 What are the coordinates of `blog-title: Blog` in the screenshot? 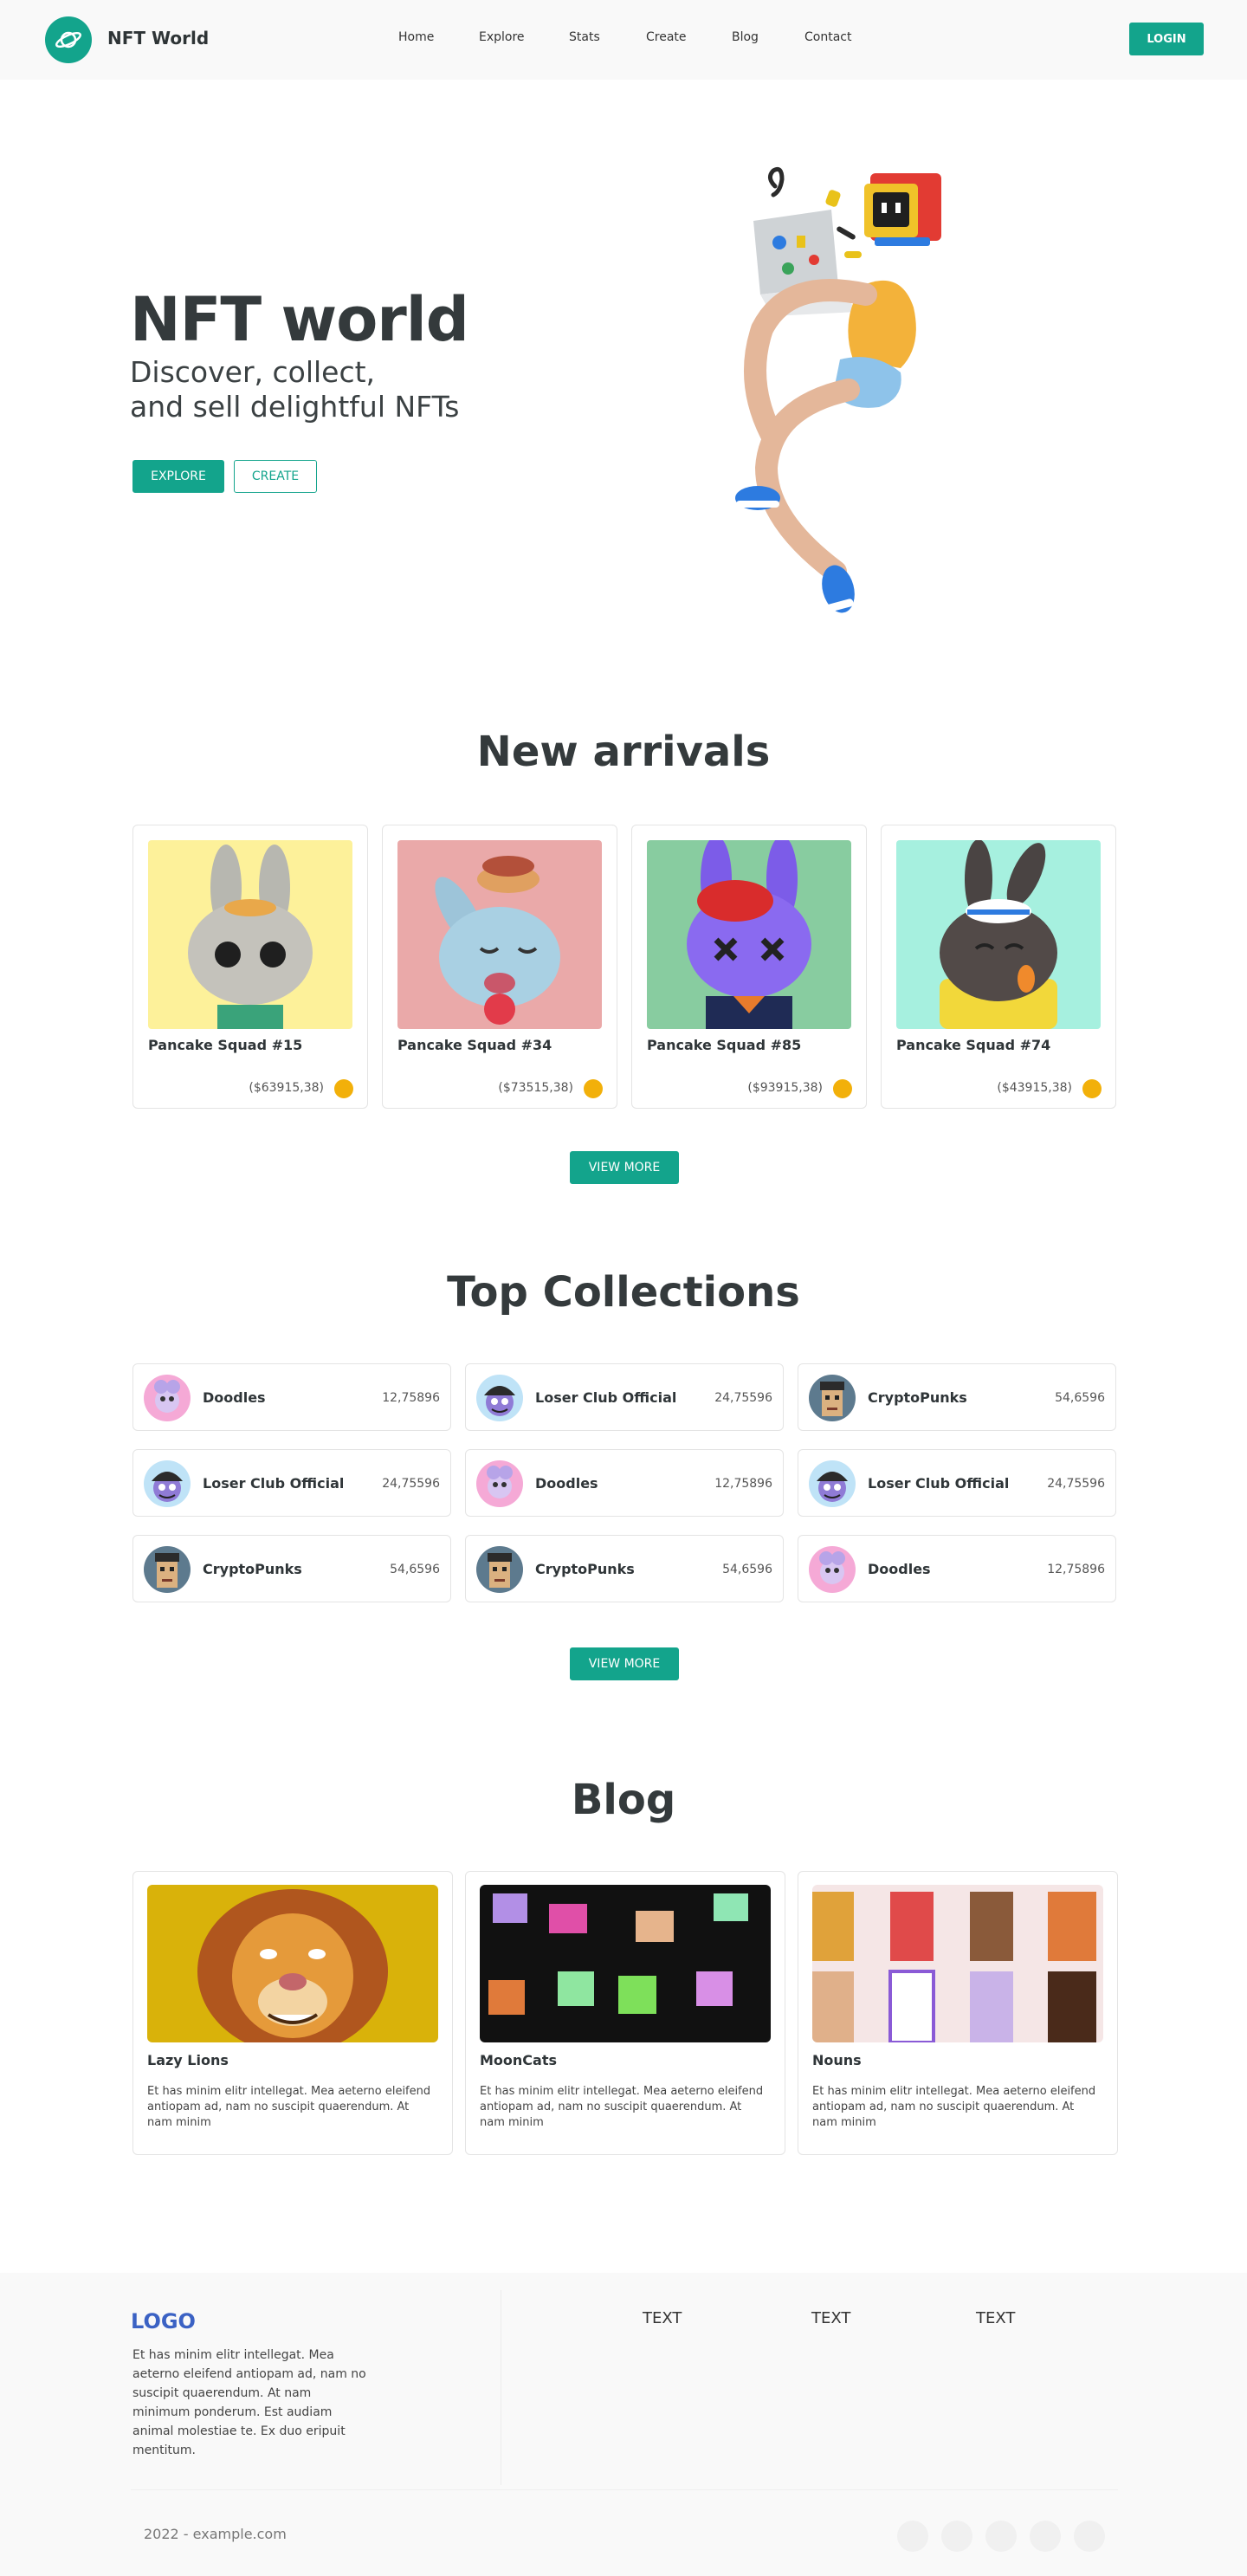 It's located at (623, 1800).